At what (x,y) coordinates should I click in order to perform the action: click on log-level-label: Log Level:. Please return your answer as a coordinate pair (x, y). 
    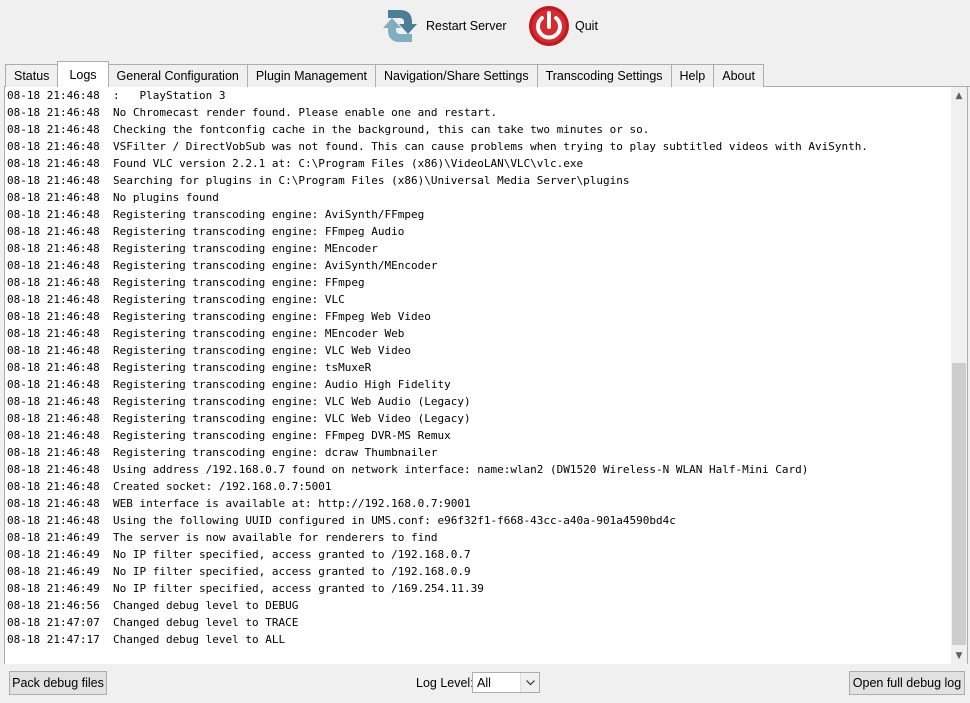
    Looking at the image, I should click on (445, 683).